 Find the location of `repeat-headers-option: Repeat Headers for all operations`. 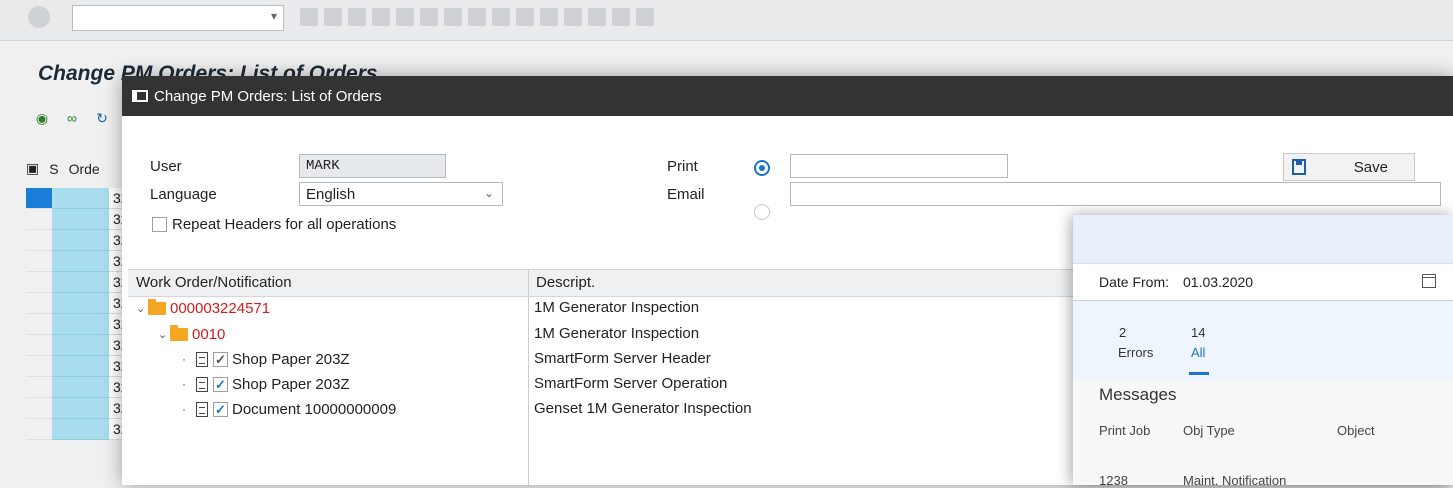

repeat-headers-option: Repeat Headers for all operations is located at coordinates (274, 224).